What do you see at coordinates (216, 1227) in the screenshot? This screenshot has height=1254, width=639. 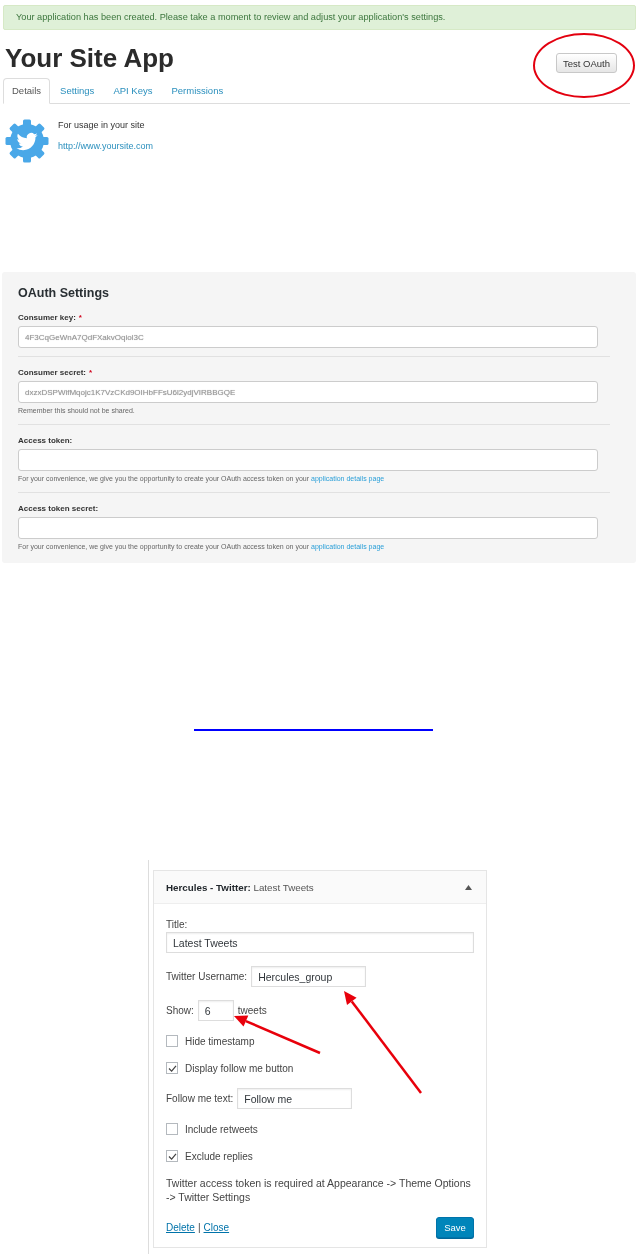 I see `footer-link: Close` at bounding box center [216, 1227].